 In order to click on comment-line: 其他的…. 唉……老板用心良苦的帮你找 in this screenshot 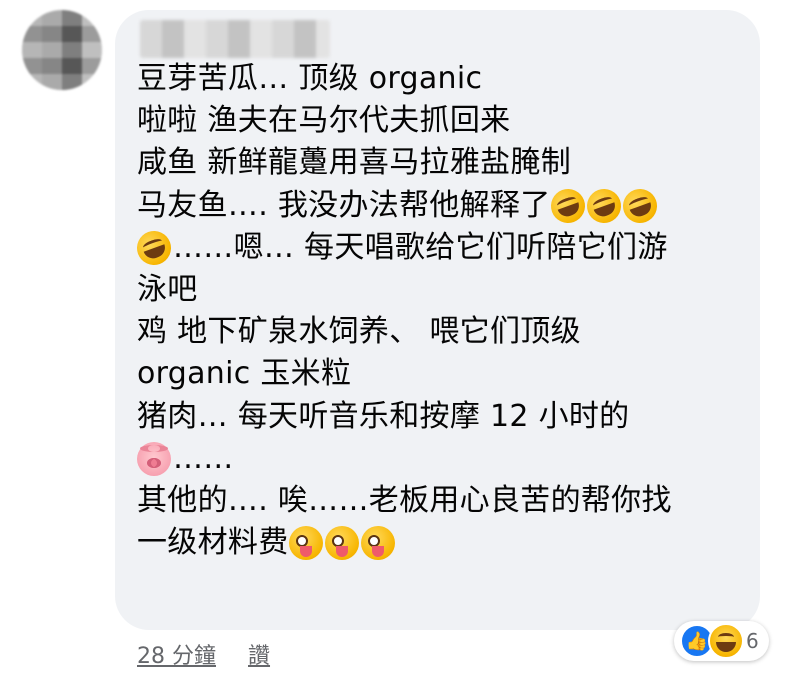, I will do `click(404, 500)`.